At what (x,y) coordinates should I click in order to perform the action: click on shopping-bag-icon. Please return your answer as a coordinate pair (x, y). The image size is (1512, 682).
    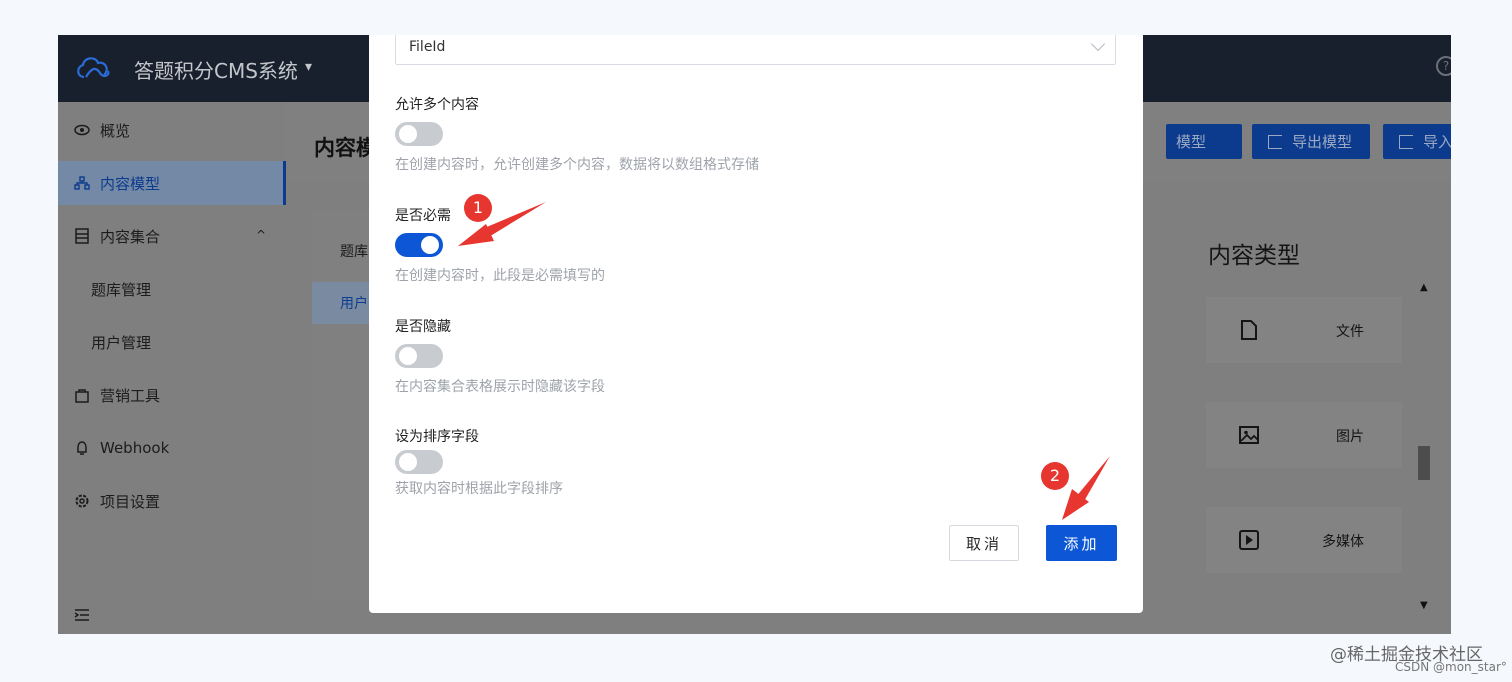
    Looking at the image, I should click on (82, 396).